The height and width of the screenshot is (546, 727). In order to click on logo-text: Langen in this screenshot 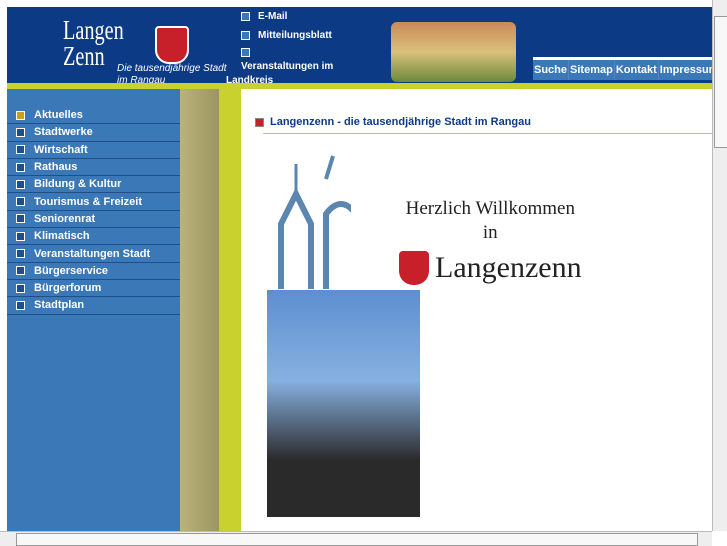, I will do `click(93, 30)`.